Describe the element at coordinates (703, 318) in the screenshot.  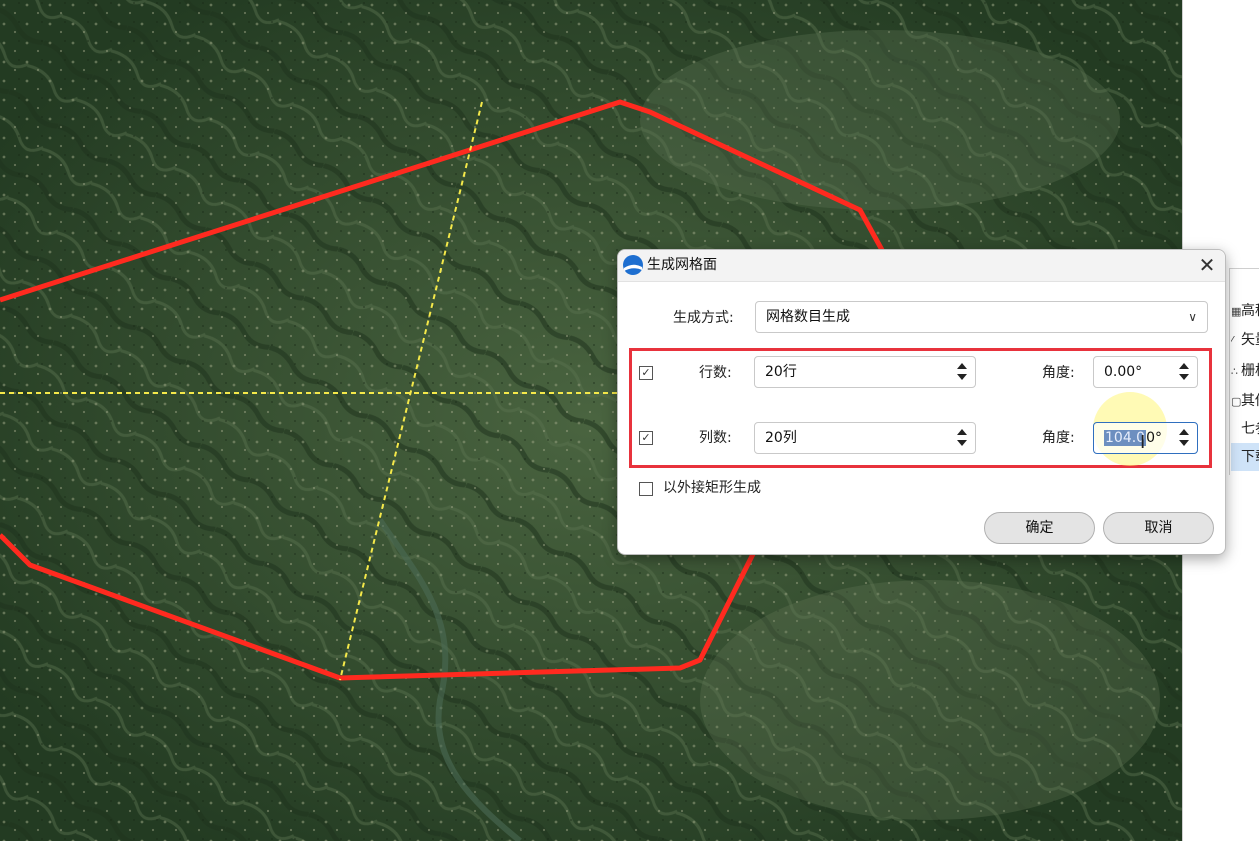
I see `method-label: 生成方式:` at that location.